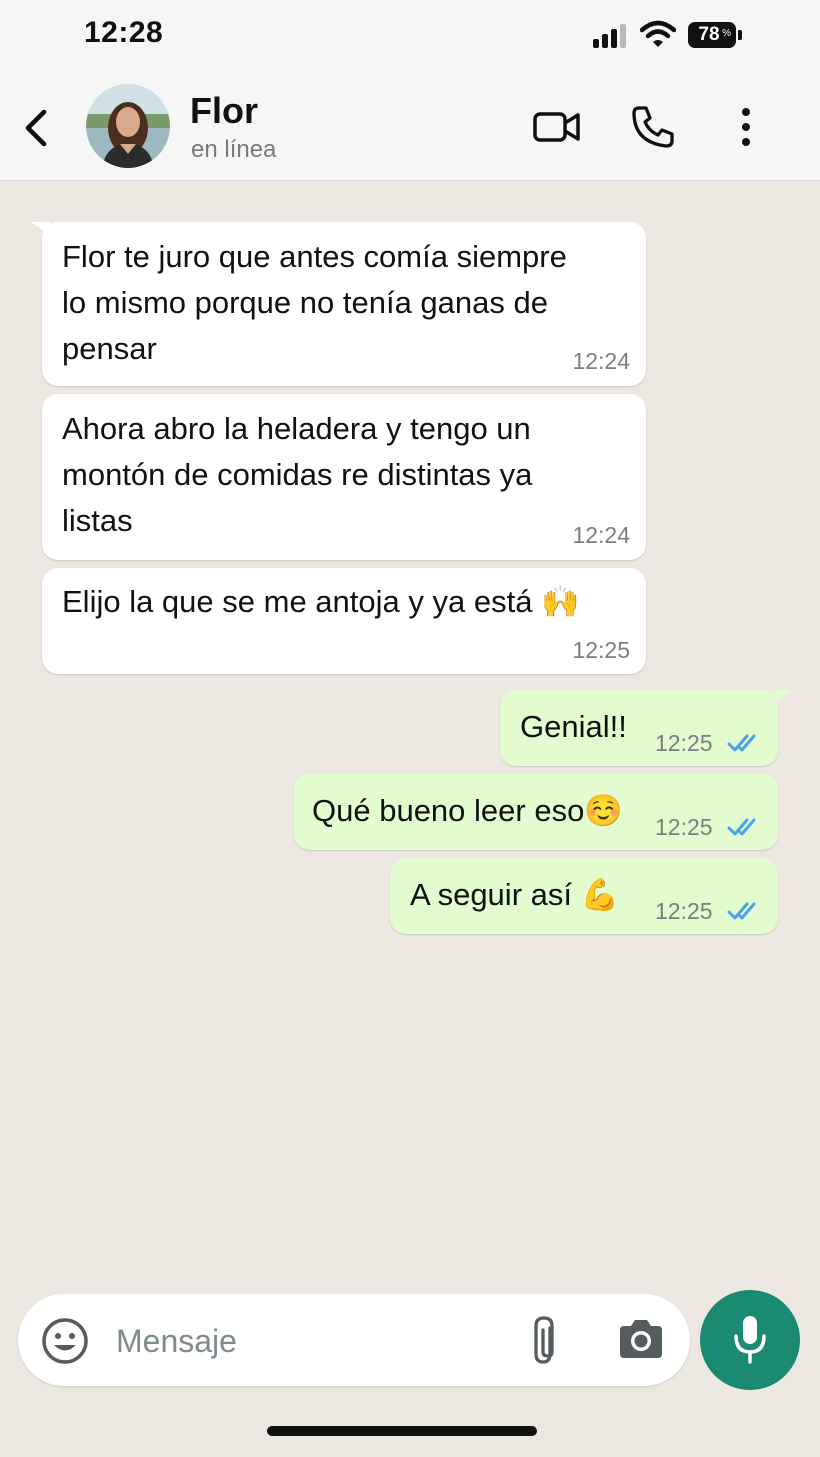 Image resolution: width=820 pixels, height=1457 pixels. I want to click on message-text: A seguir así 💪, so click(515, 894).